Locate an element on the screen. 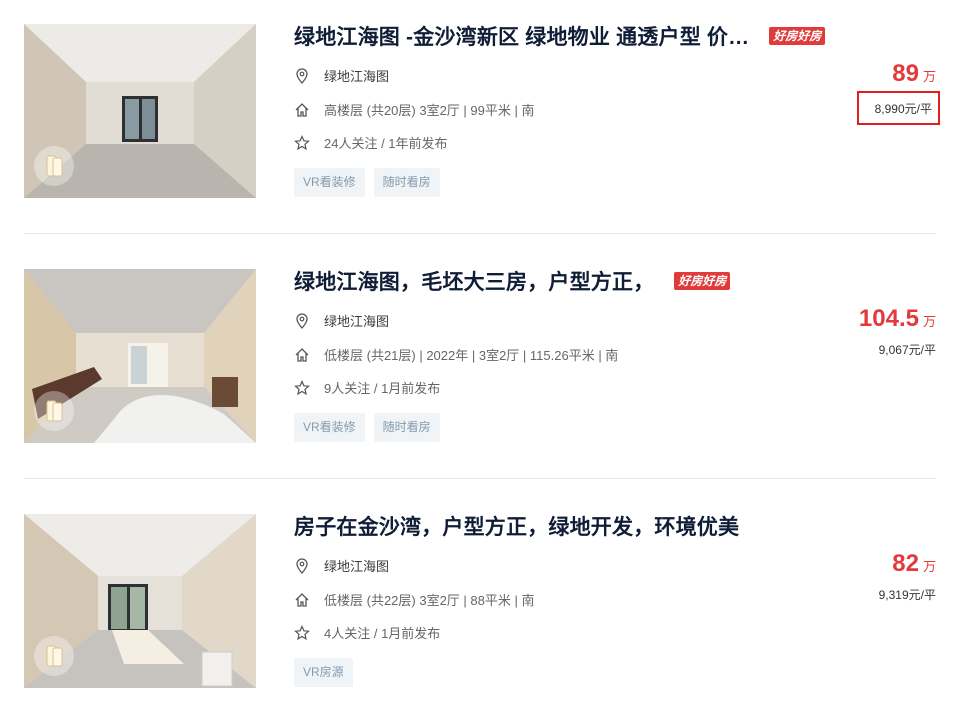 This screenshot has height=715, width=960. listing-title: 房子在金沙湾，户型方正，绿地开发，环境优美 is located at coordinates (516, 526).